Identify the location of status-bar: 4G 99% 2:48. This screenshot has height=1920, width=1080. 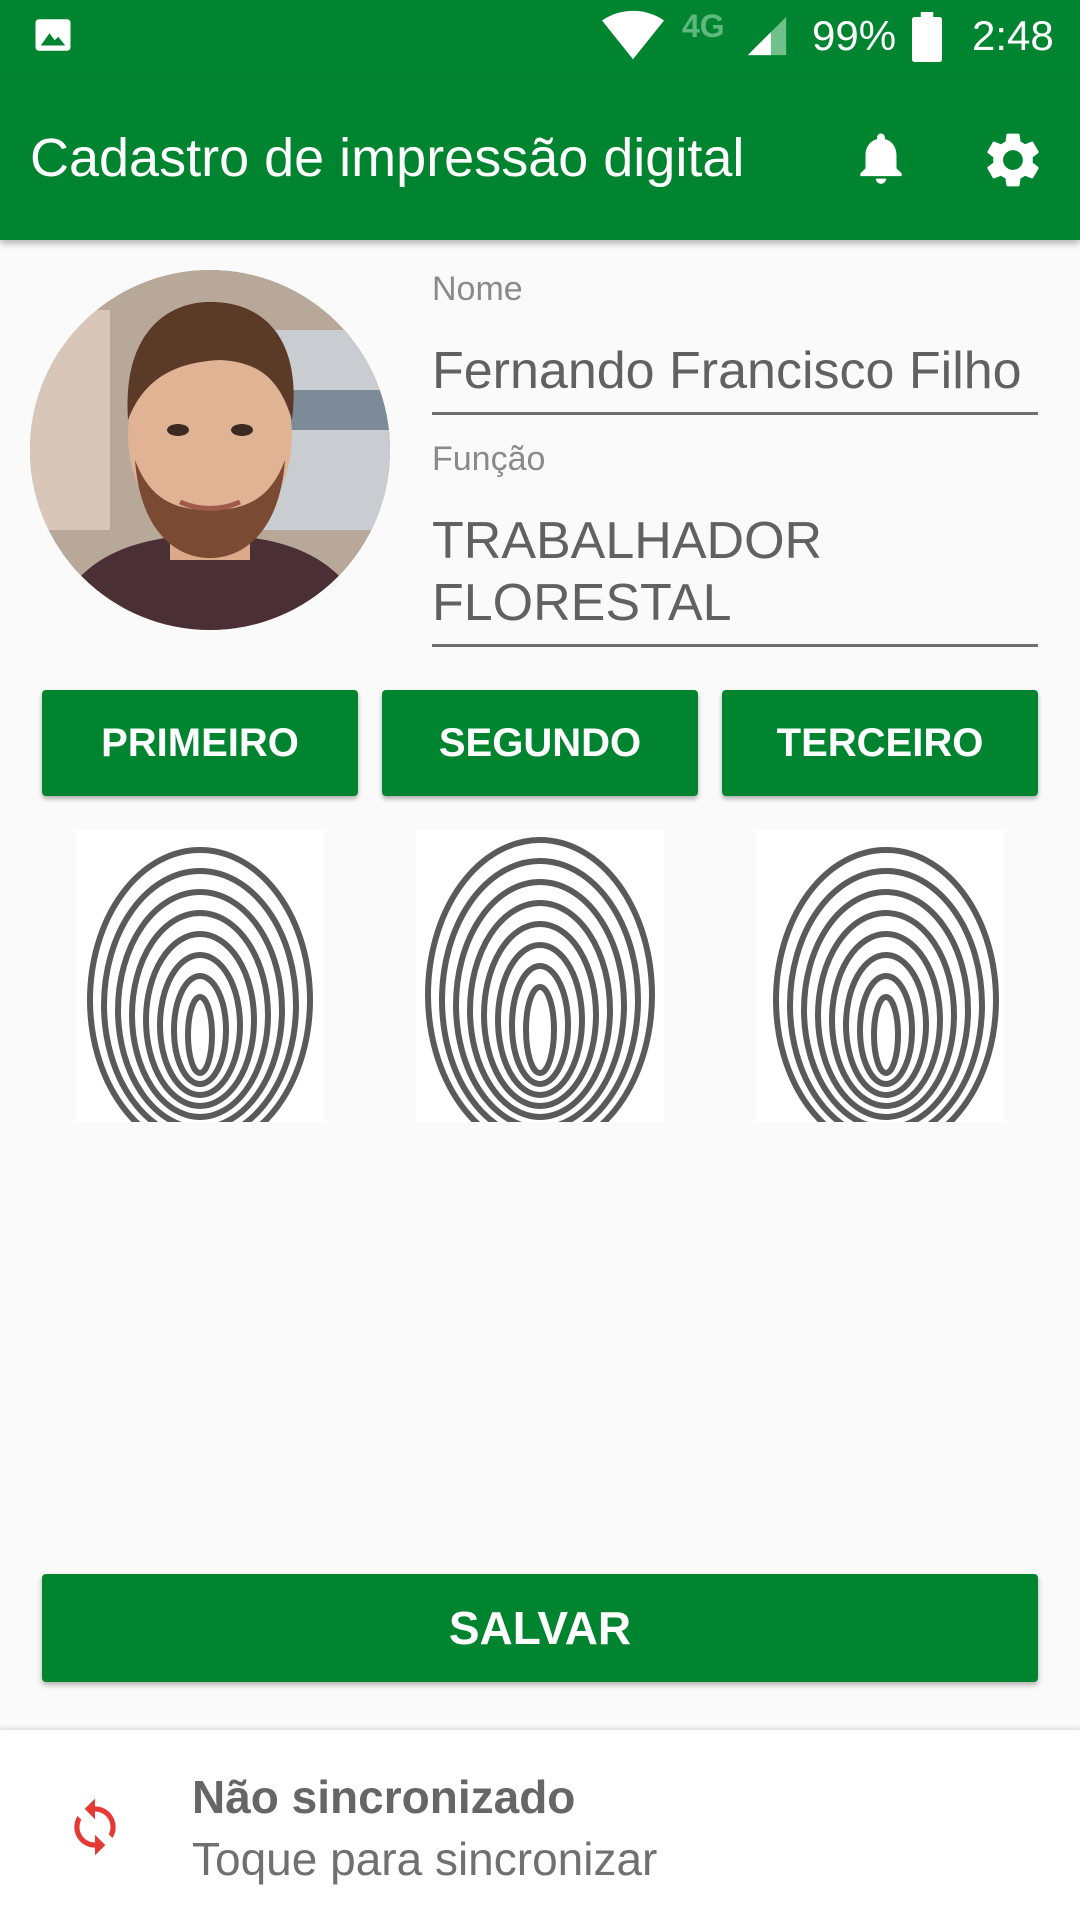
(540, 37).